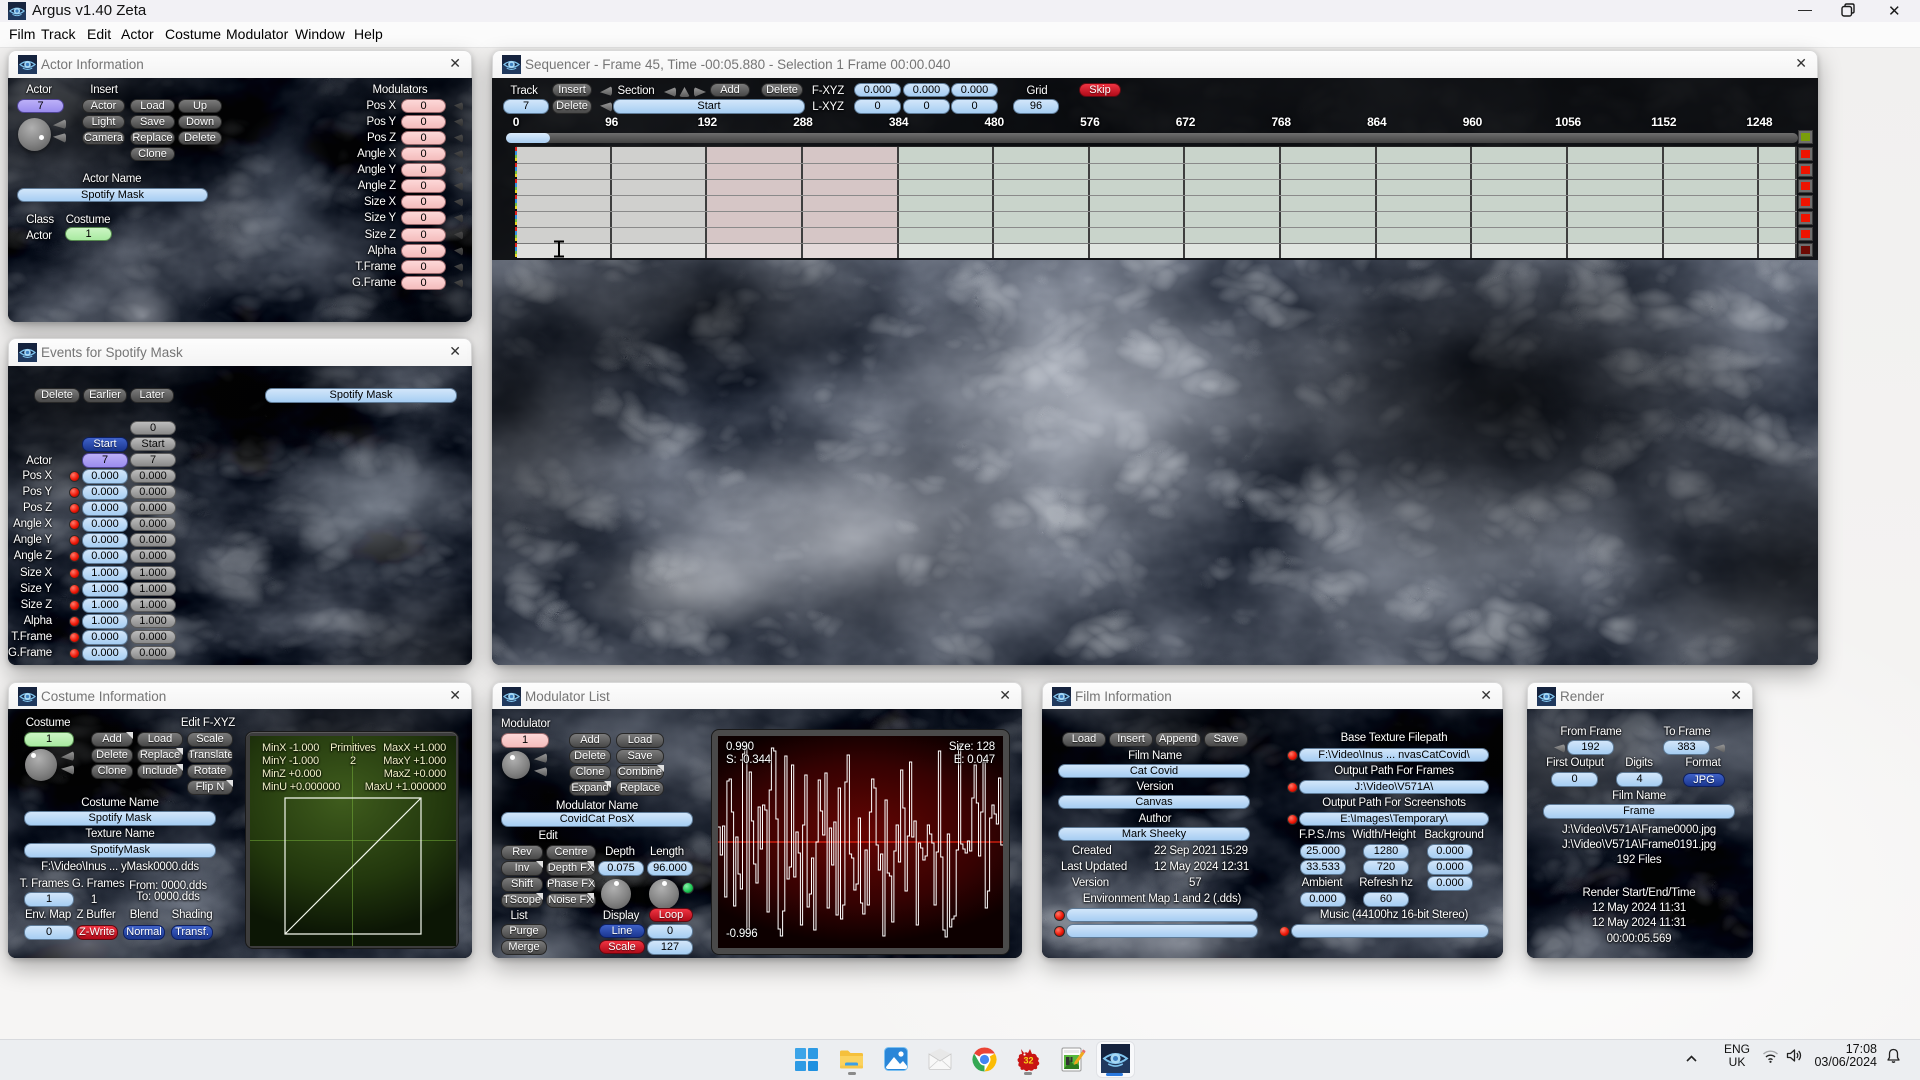  Describe the element at coordinates (1028, 1061) in the screenshot. I see `svg-text: 32` at that location.